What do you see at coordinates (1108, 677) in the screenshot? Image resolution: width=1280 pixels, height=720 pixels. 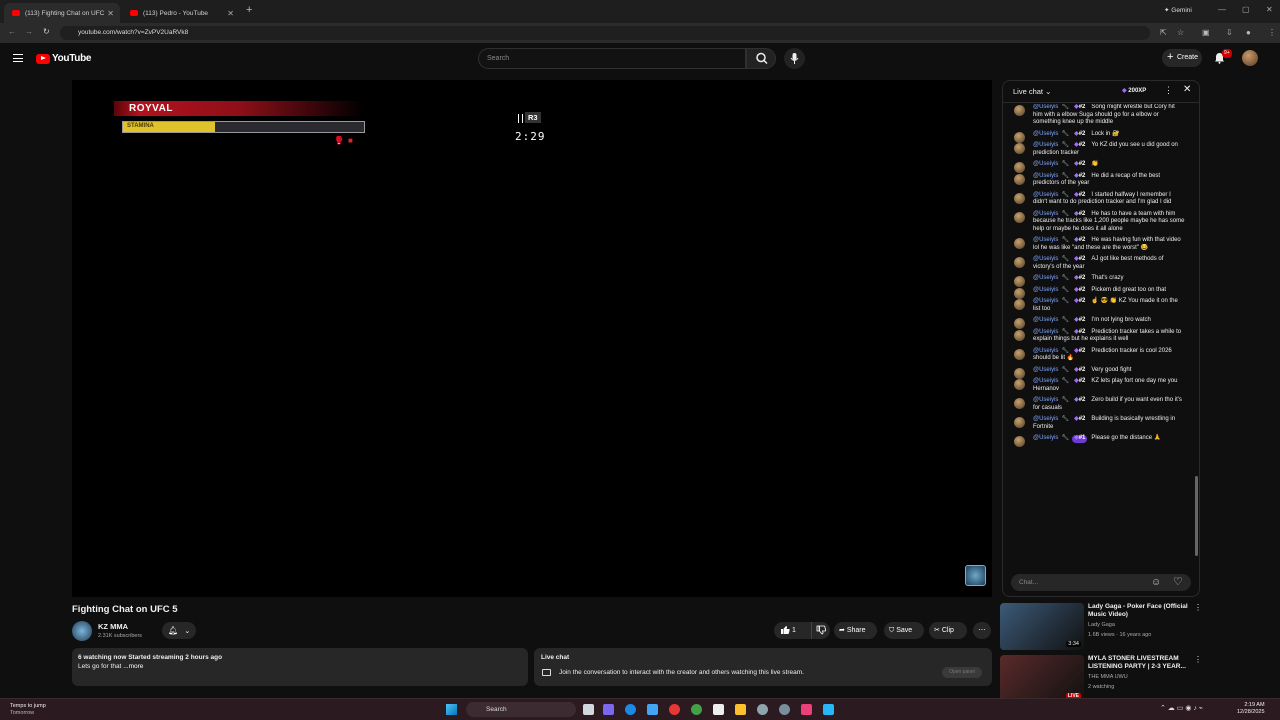 I see `recommended-video-channel: THE MMA UWU` at bounding box center [1108, 677].